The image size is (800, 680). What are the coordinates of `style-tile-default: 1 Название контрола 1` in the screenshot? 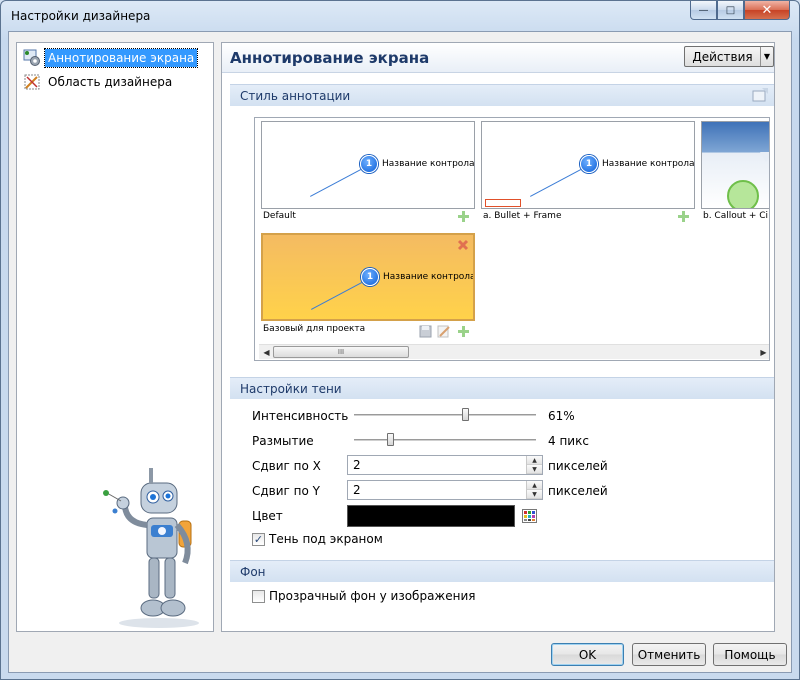 It's located at (368, 165).